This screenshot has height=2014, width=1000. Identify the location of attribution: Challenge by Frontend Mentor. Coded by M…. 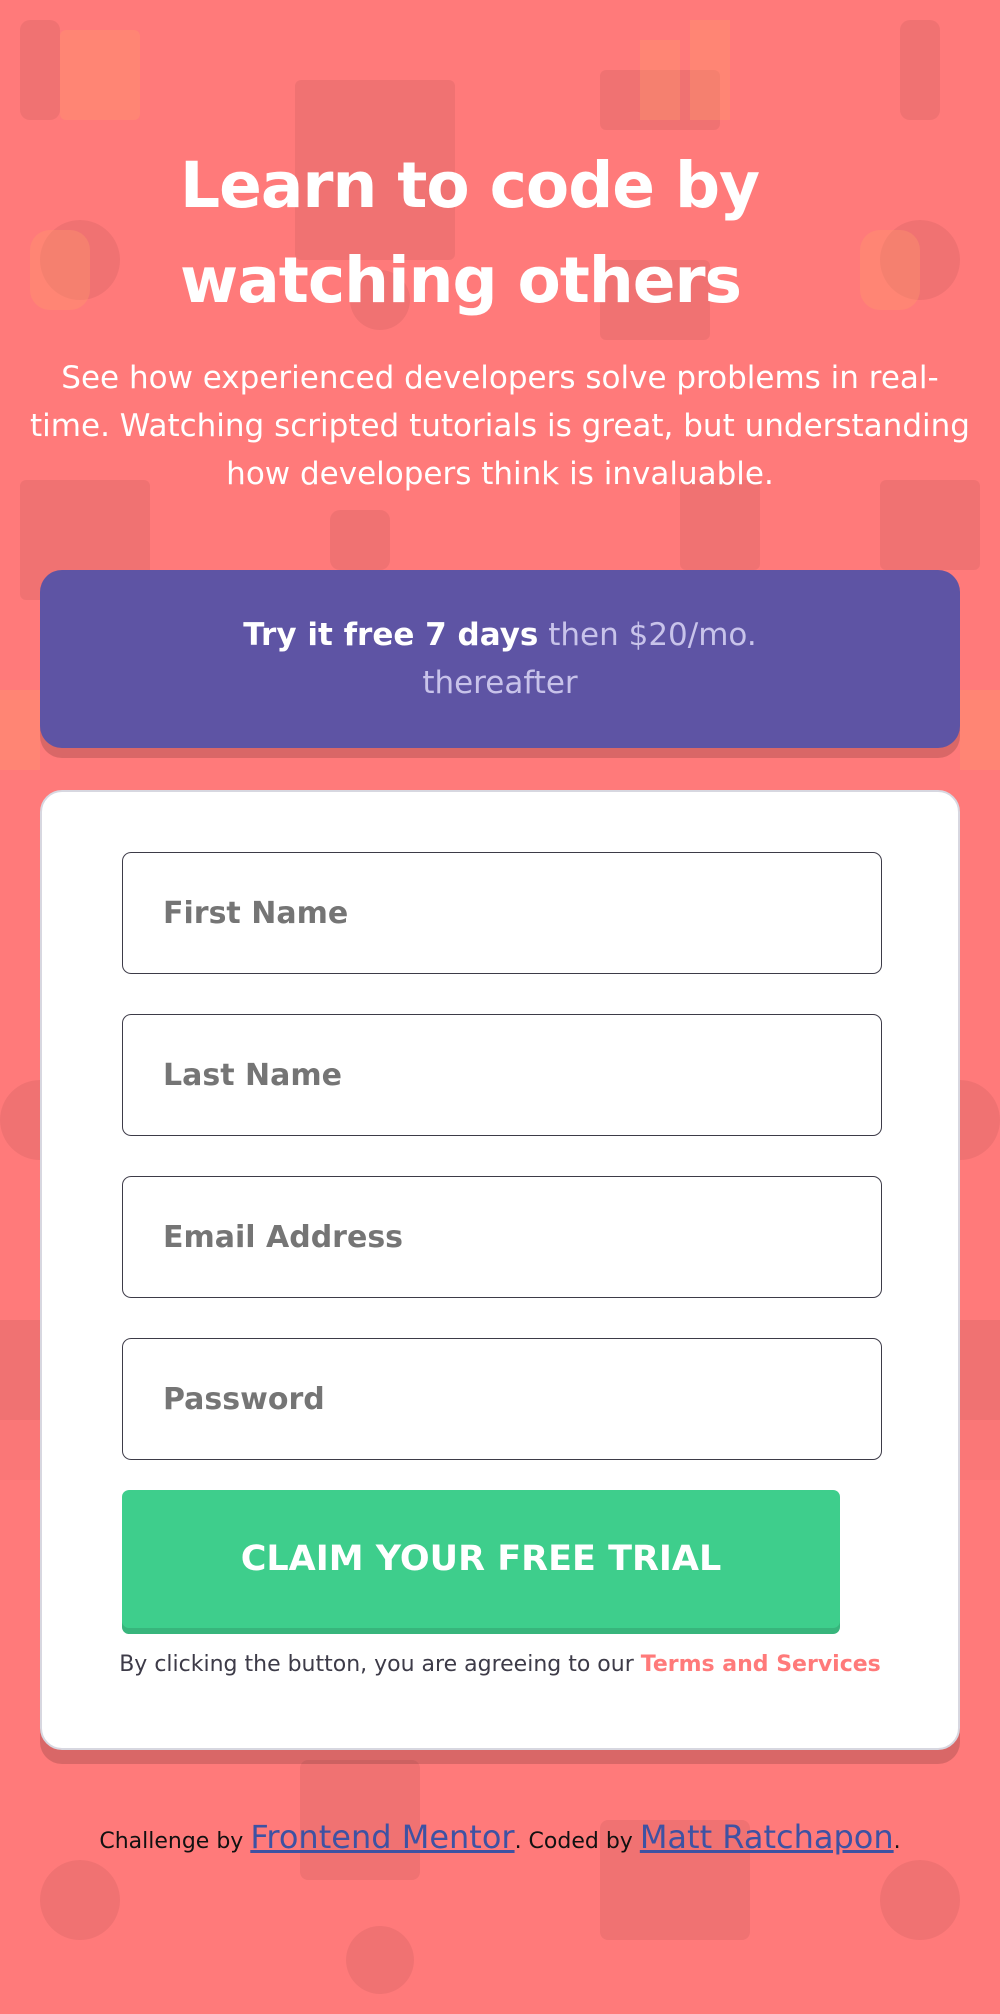
(500, 1837).